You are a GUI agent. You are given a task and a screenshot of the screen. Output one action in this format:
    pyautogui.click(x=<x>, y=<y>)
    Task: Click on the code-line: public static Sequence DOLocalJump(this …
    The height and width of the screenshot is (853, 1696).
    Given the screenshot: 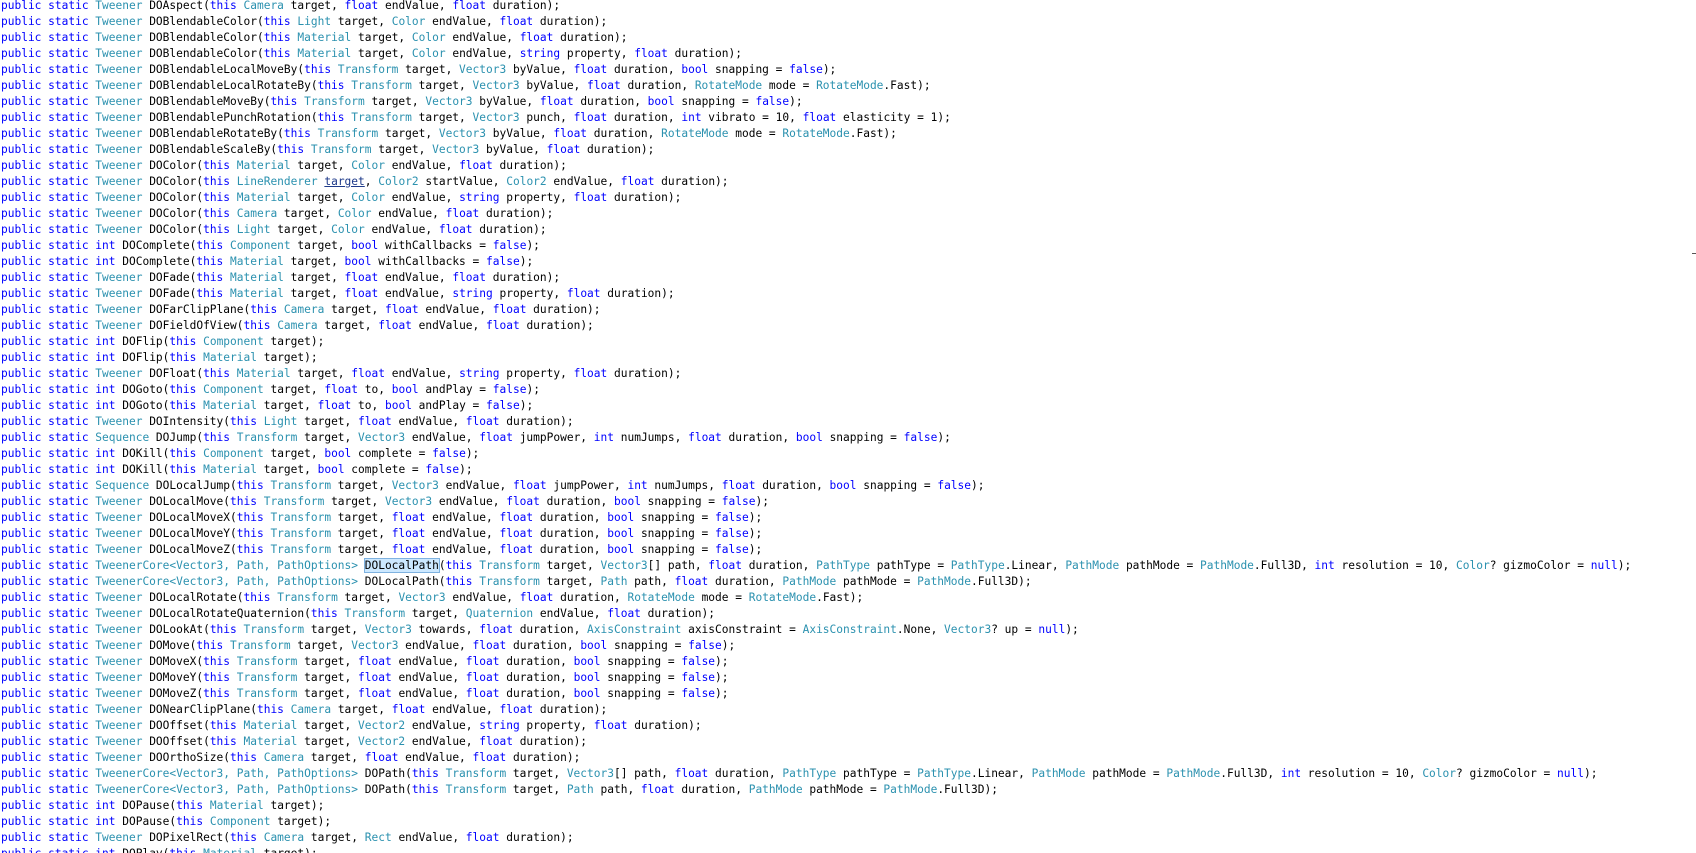 What is the action you would take?
    pyautogui.click(x=816, y=486)
    